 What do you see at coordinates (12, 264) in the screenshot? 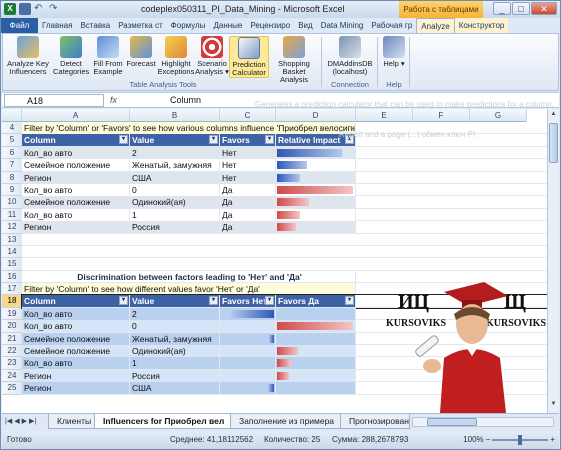
I see `row-header: 15` at bounding box center [12, 264].